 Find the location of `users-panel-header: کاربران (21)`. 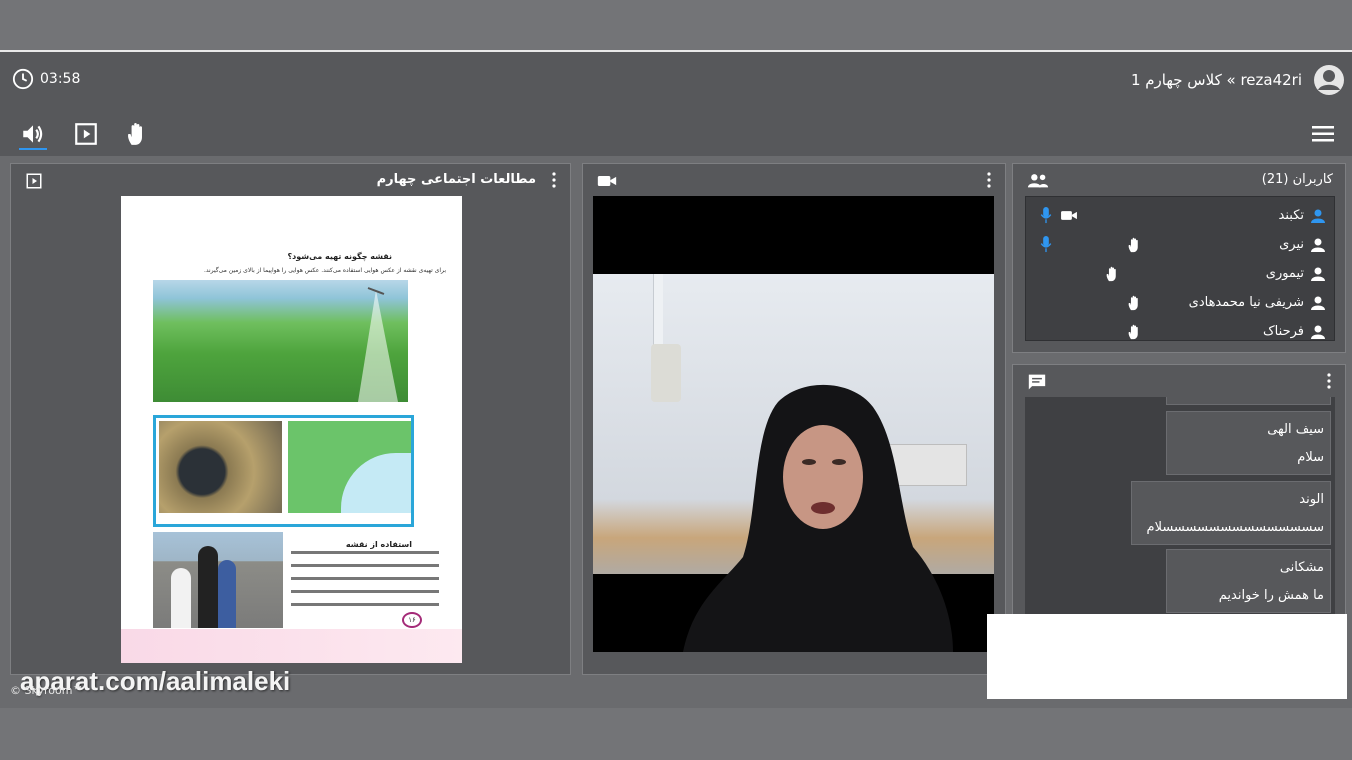

users-panel-header: کاربران (21) is located at coordinates (1179, 180).